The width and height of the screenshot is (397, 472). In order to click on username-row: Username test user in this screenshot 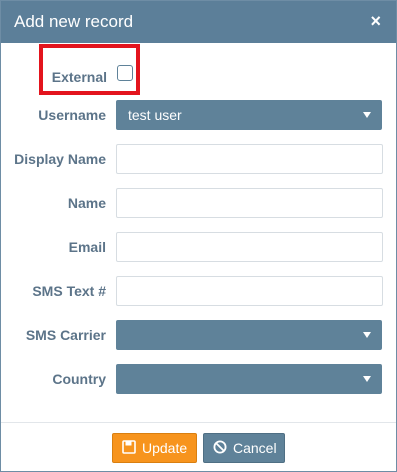, I will do `click(198, 115)`.